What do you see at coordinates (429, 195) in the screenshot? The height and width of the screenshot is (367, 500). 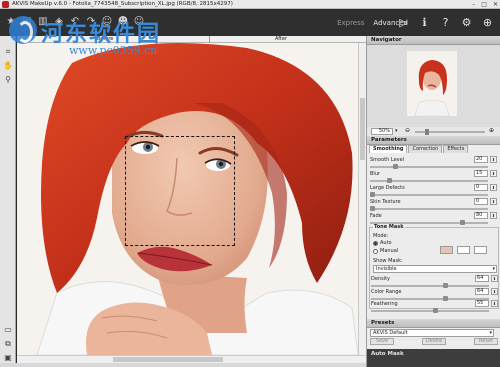 I see `large-defects-track` at bounding box center [429, 195].